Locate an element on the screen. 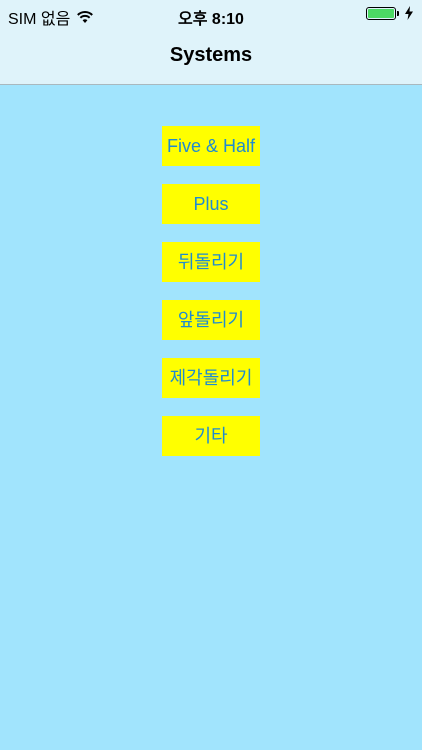  front-rotation-button: 앞돌리기 is located at coordinates (211, 320).